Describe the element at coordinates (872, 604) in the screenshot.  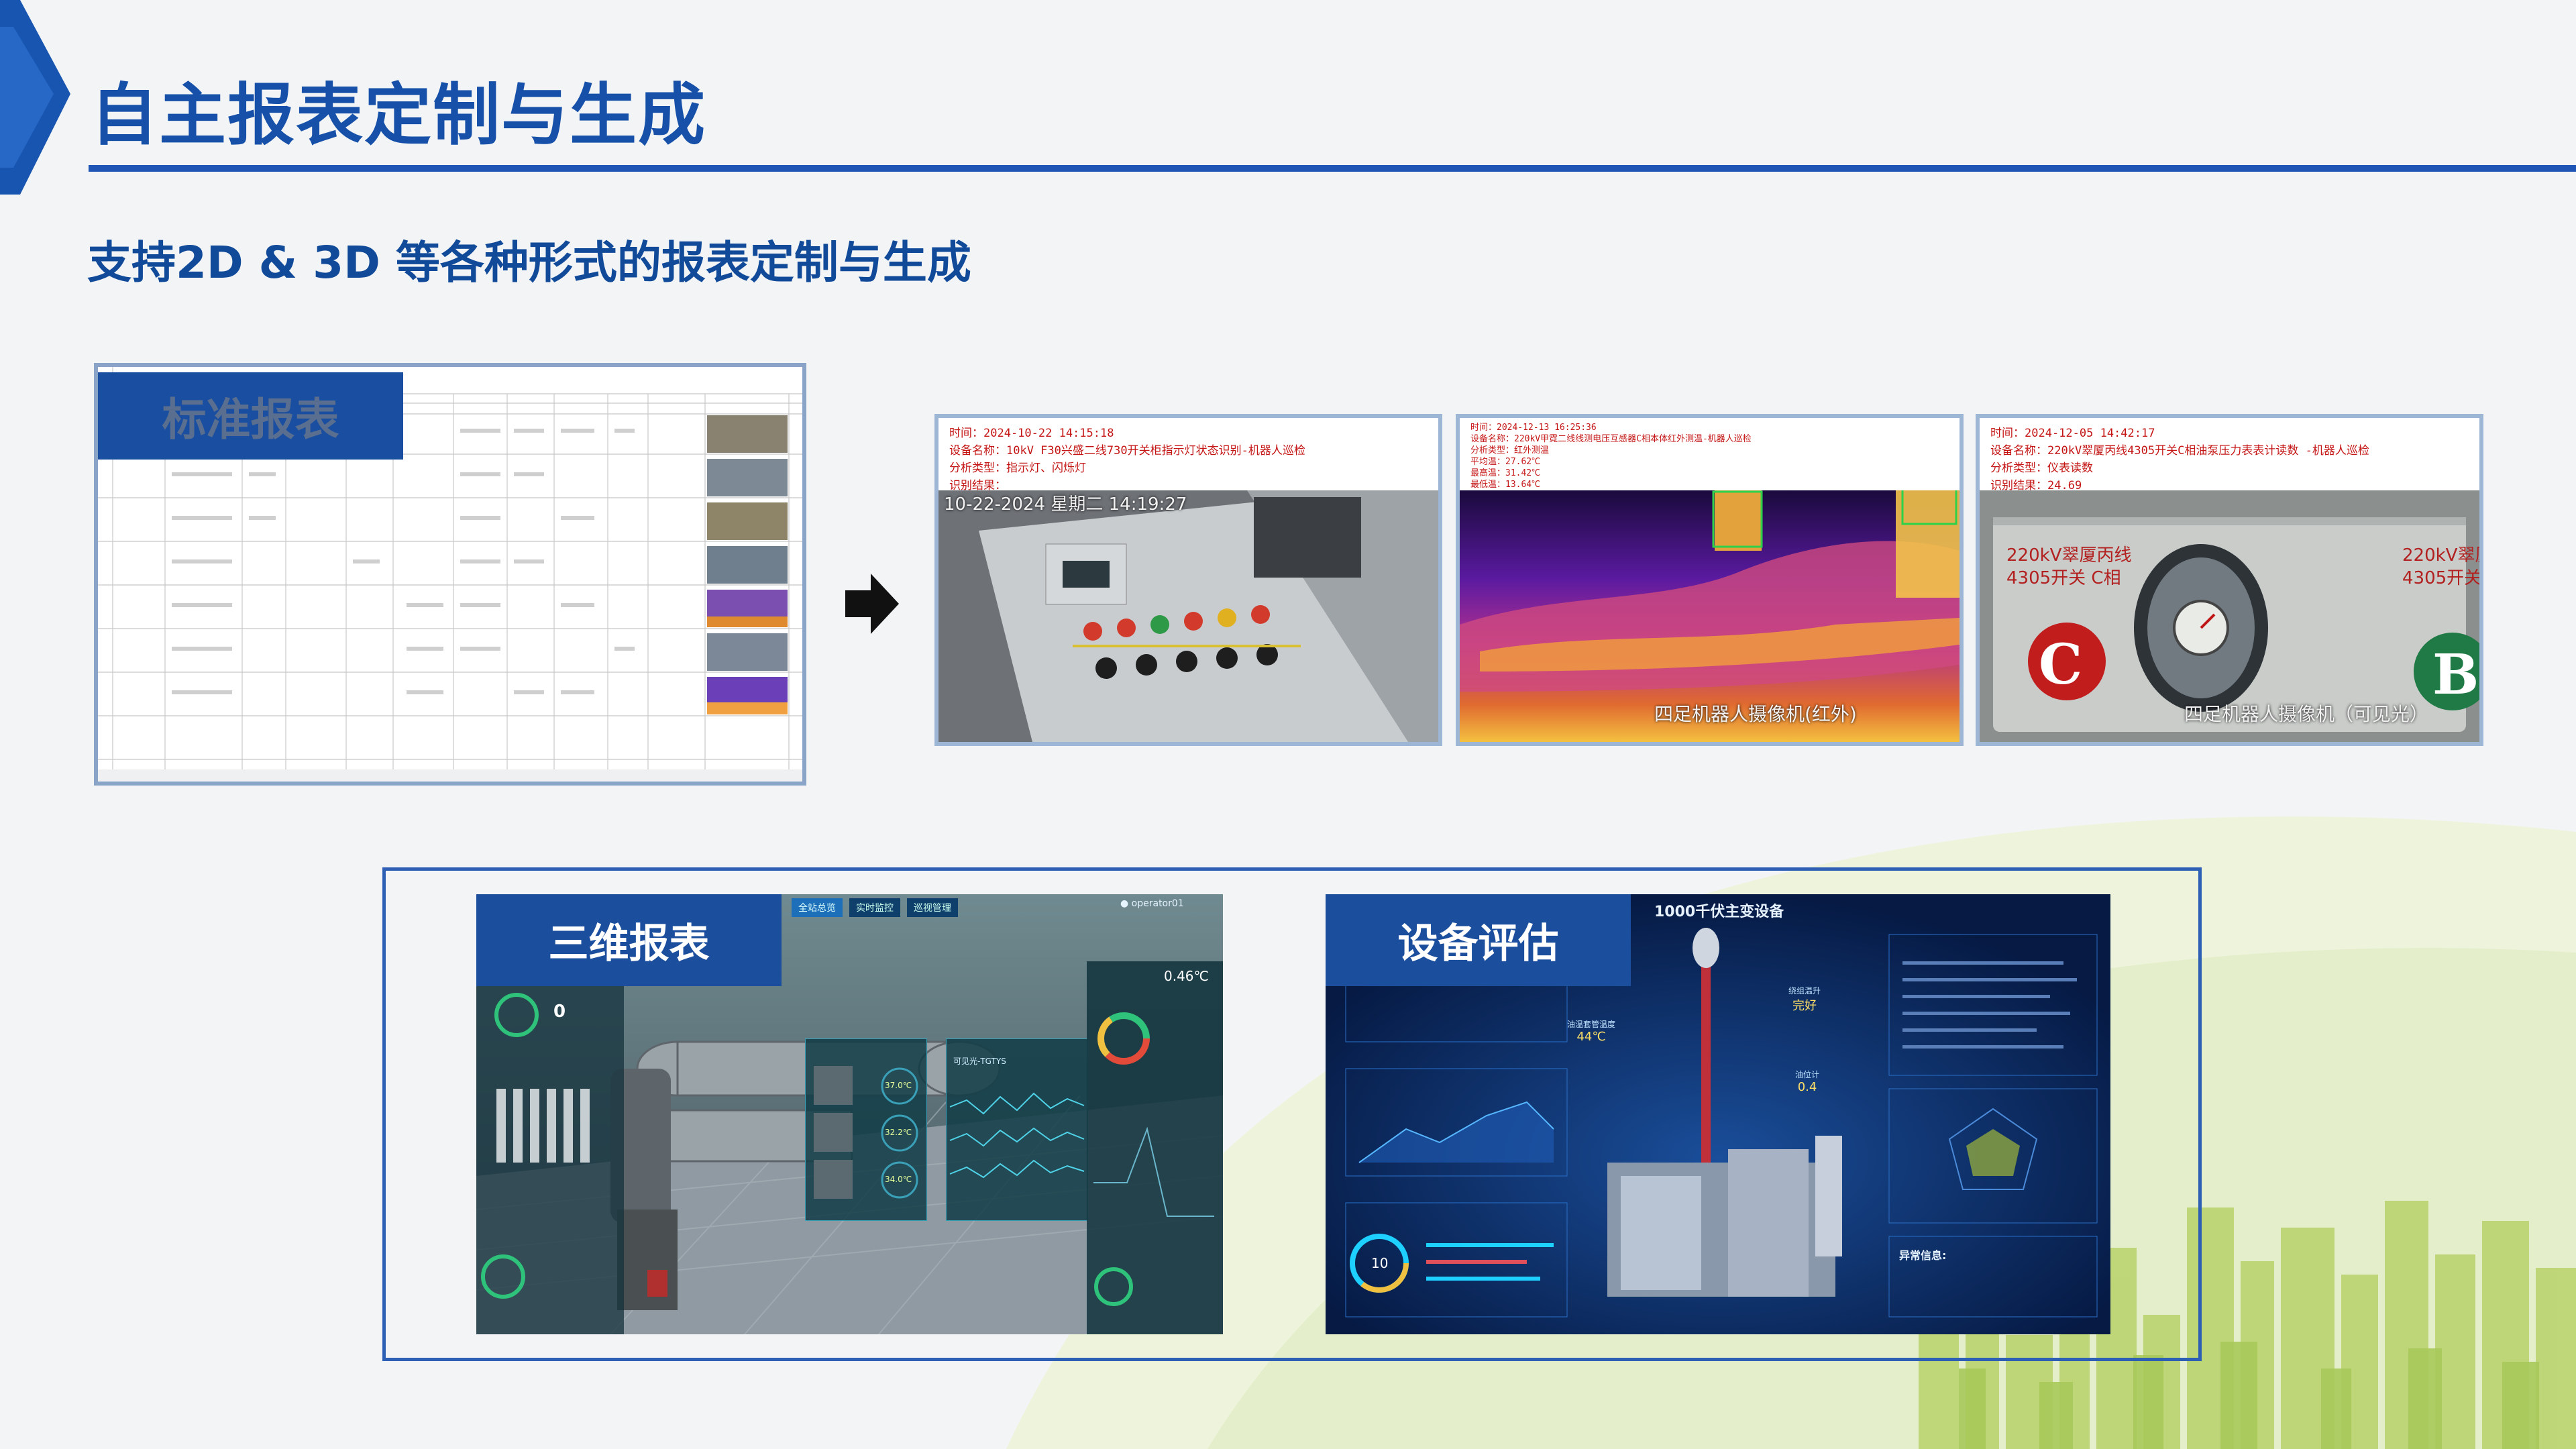
I see `right-arrow-icon` at that location.